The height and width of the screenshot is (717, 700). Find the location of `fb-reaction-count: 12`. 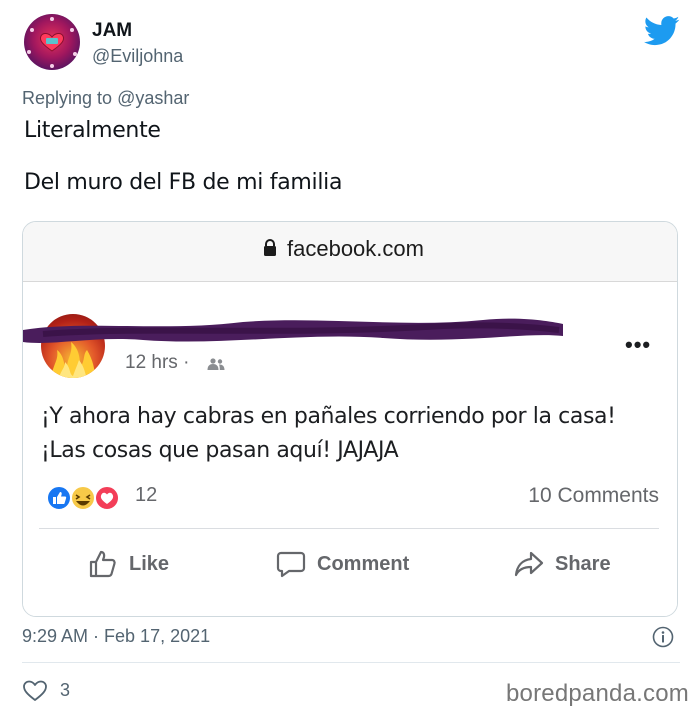

fb-reaction-count: 12 is located at coordinates (146, 495).